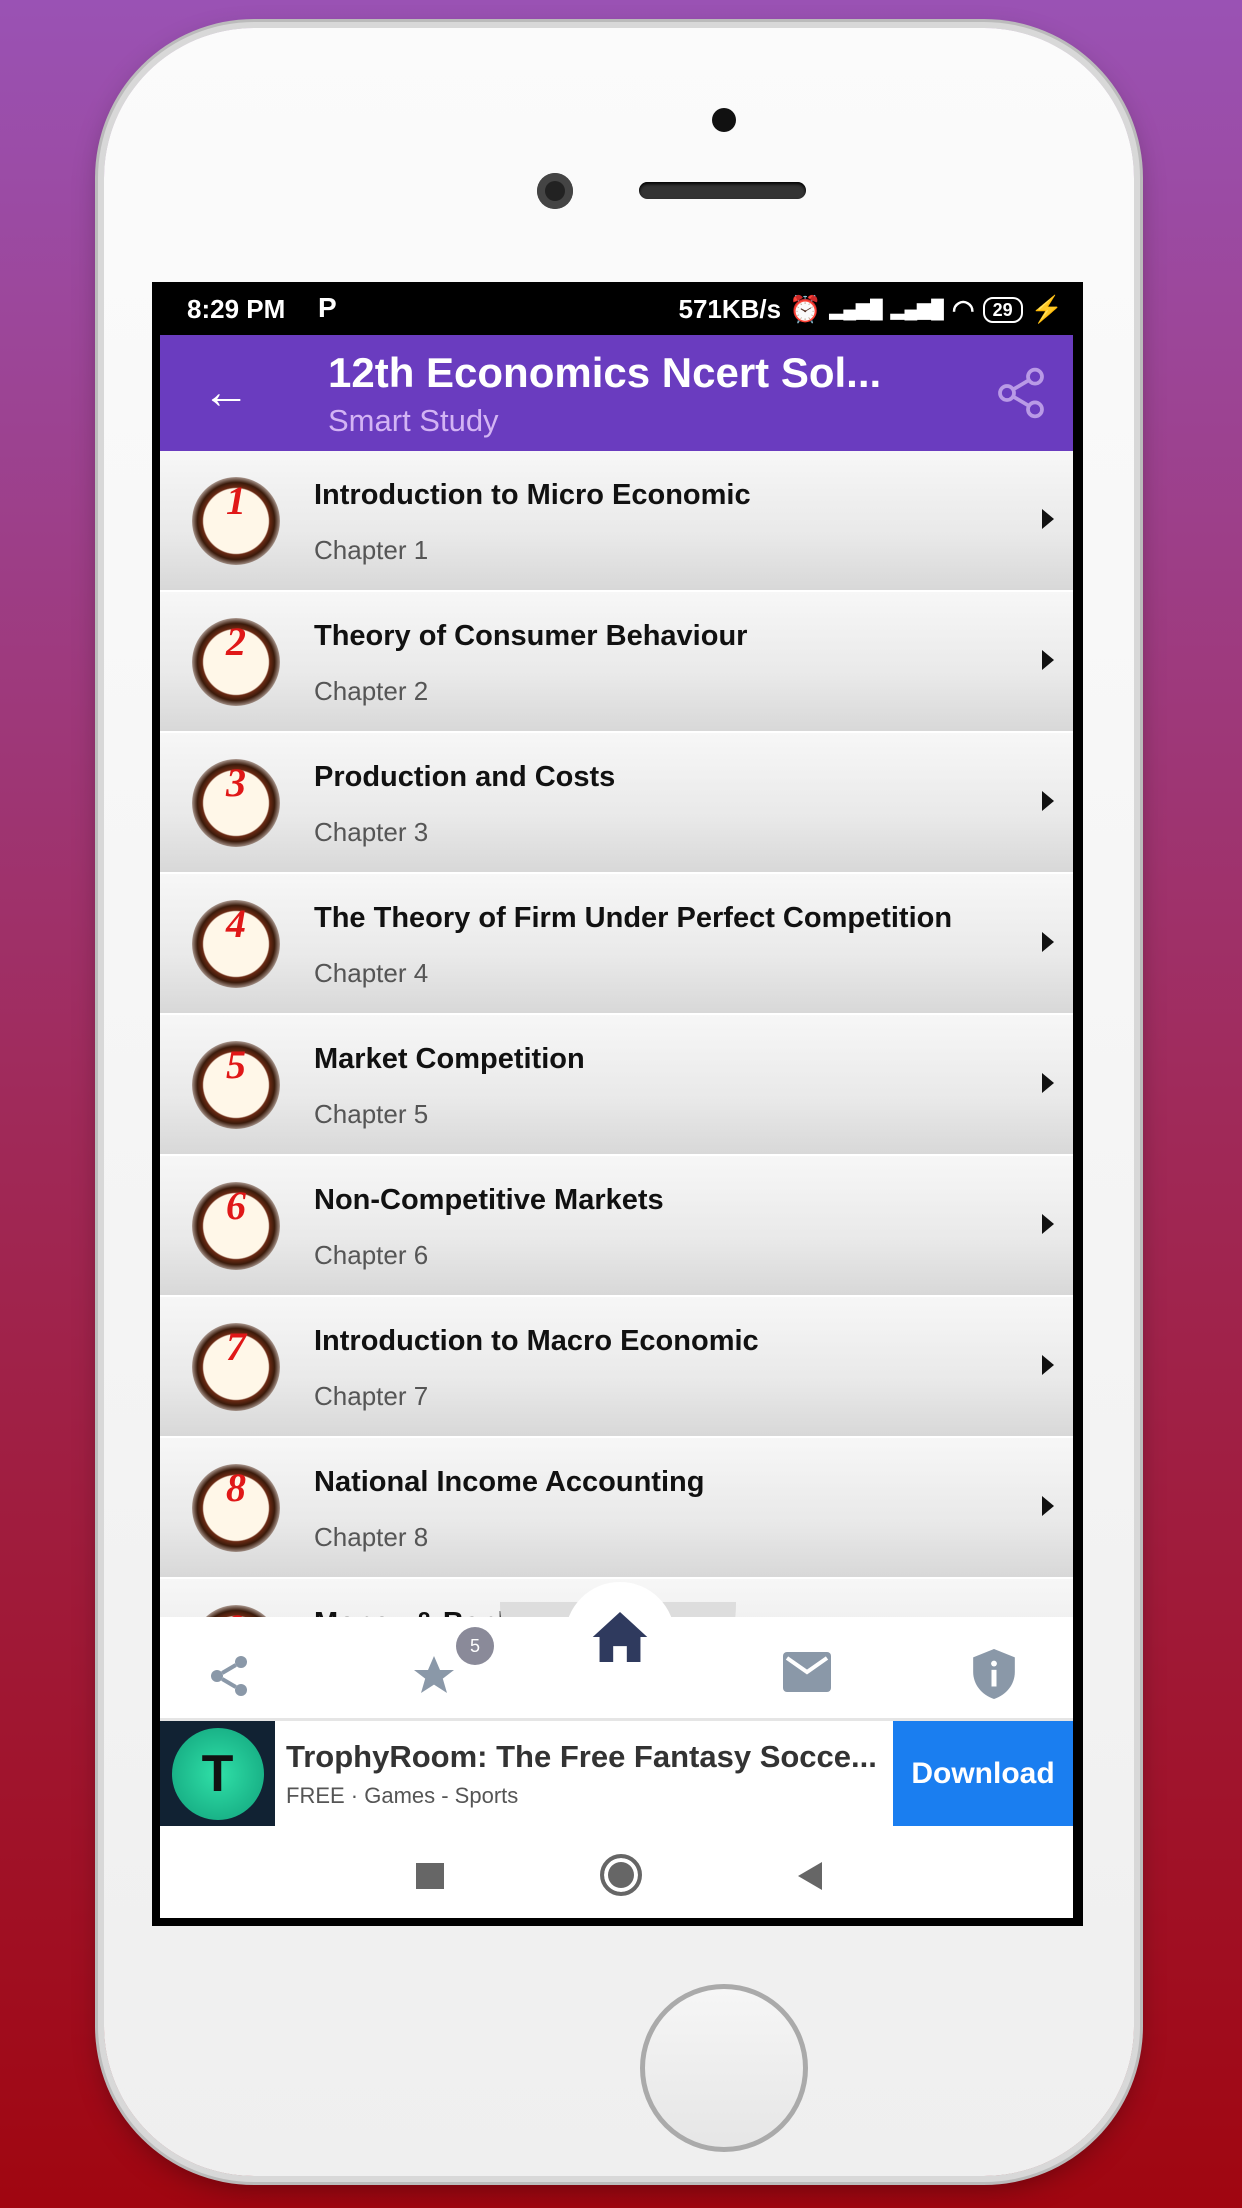  Describe the element at coordinates (724, 120) in the screenshot. I see `sensor-dot` at that location.